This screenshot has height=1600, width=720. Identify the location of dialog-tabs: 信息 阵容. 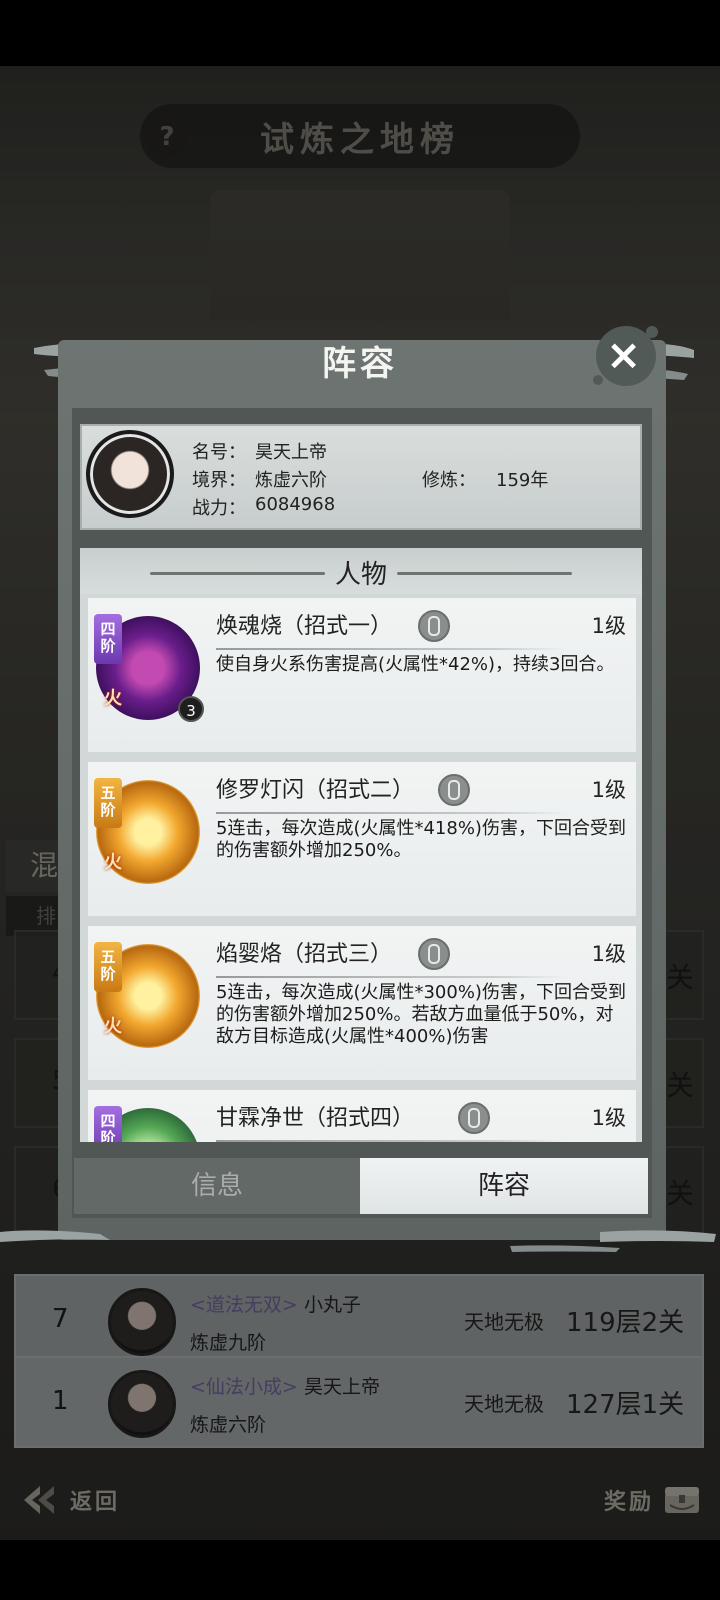
(361, 1186).